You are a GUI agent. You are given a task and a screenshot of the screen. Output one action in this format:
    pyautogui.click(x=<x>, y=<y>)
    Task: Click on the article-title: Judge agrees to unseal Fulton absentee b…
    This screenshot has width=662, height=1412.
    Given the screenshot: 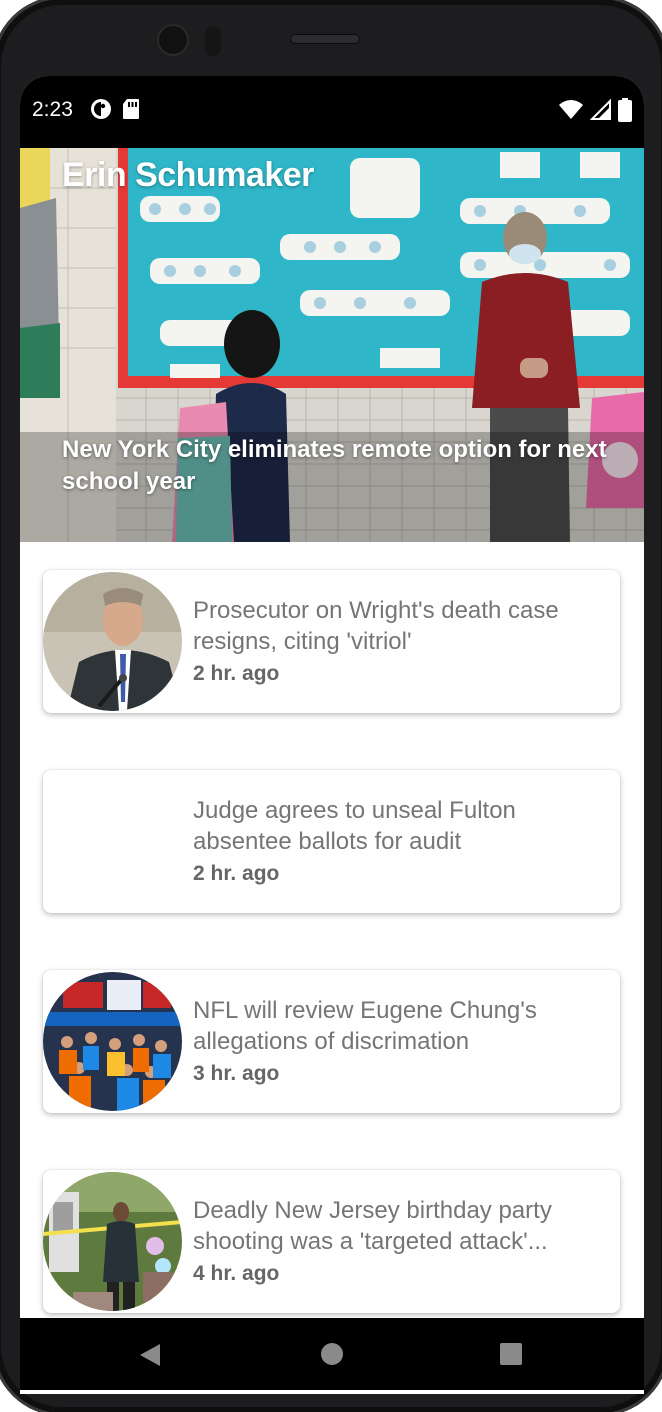 What is the action you would take?
    pyautogui.click(x=354, y=826)
    